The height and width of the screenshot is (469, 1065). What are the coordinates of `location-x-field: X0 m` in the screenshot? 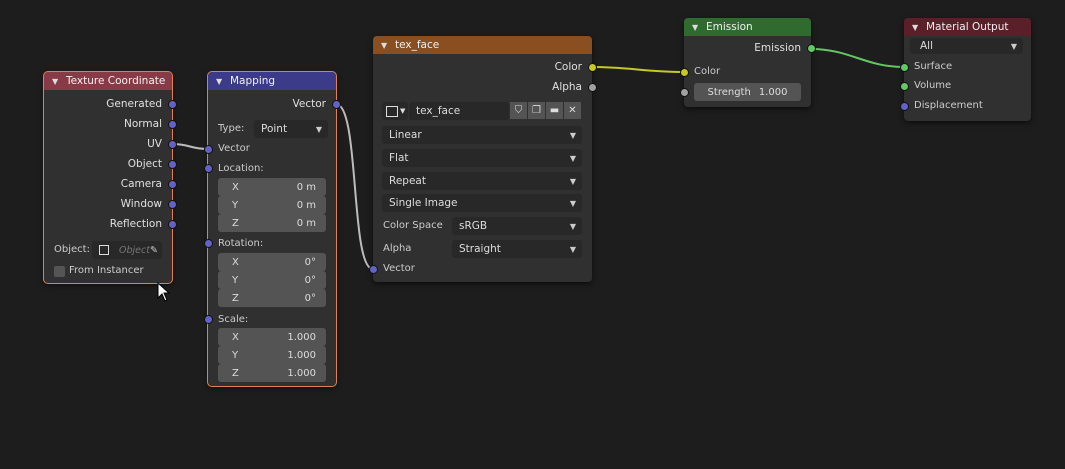 It's located at (272, 187).